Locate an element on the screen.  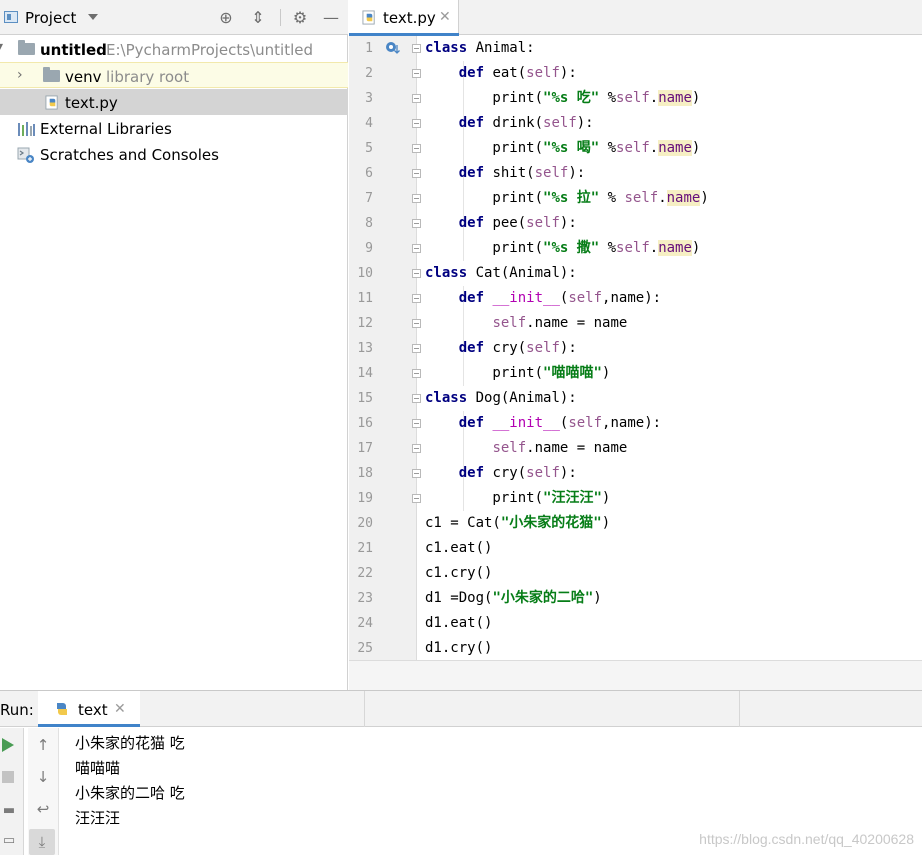
line-number: 10 is located at coordinates (365, 273).